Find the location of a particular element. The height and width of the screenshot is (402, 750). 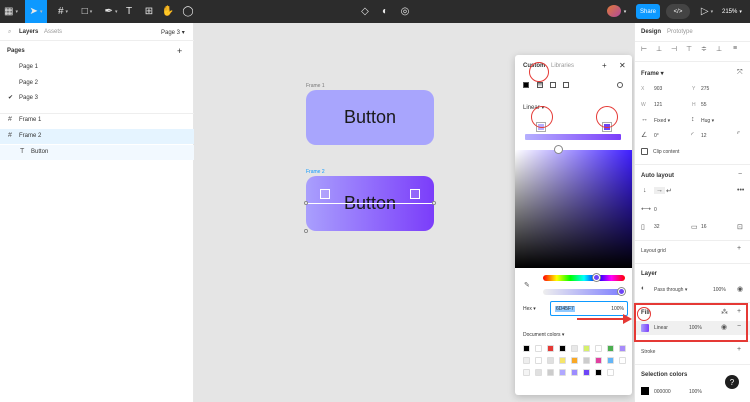

search-icon: ⌕ is located at coordinates (9, 32).